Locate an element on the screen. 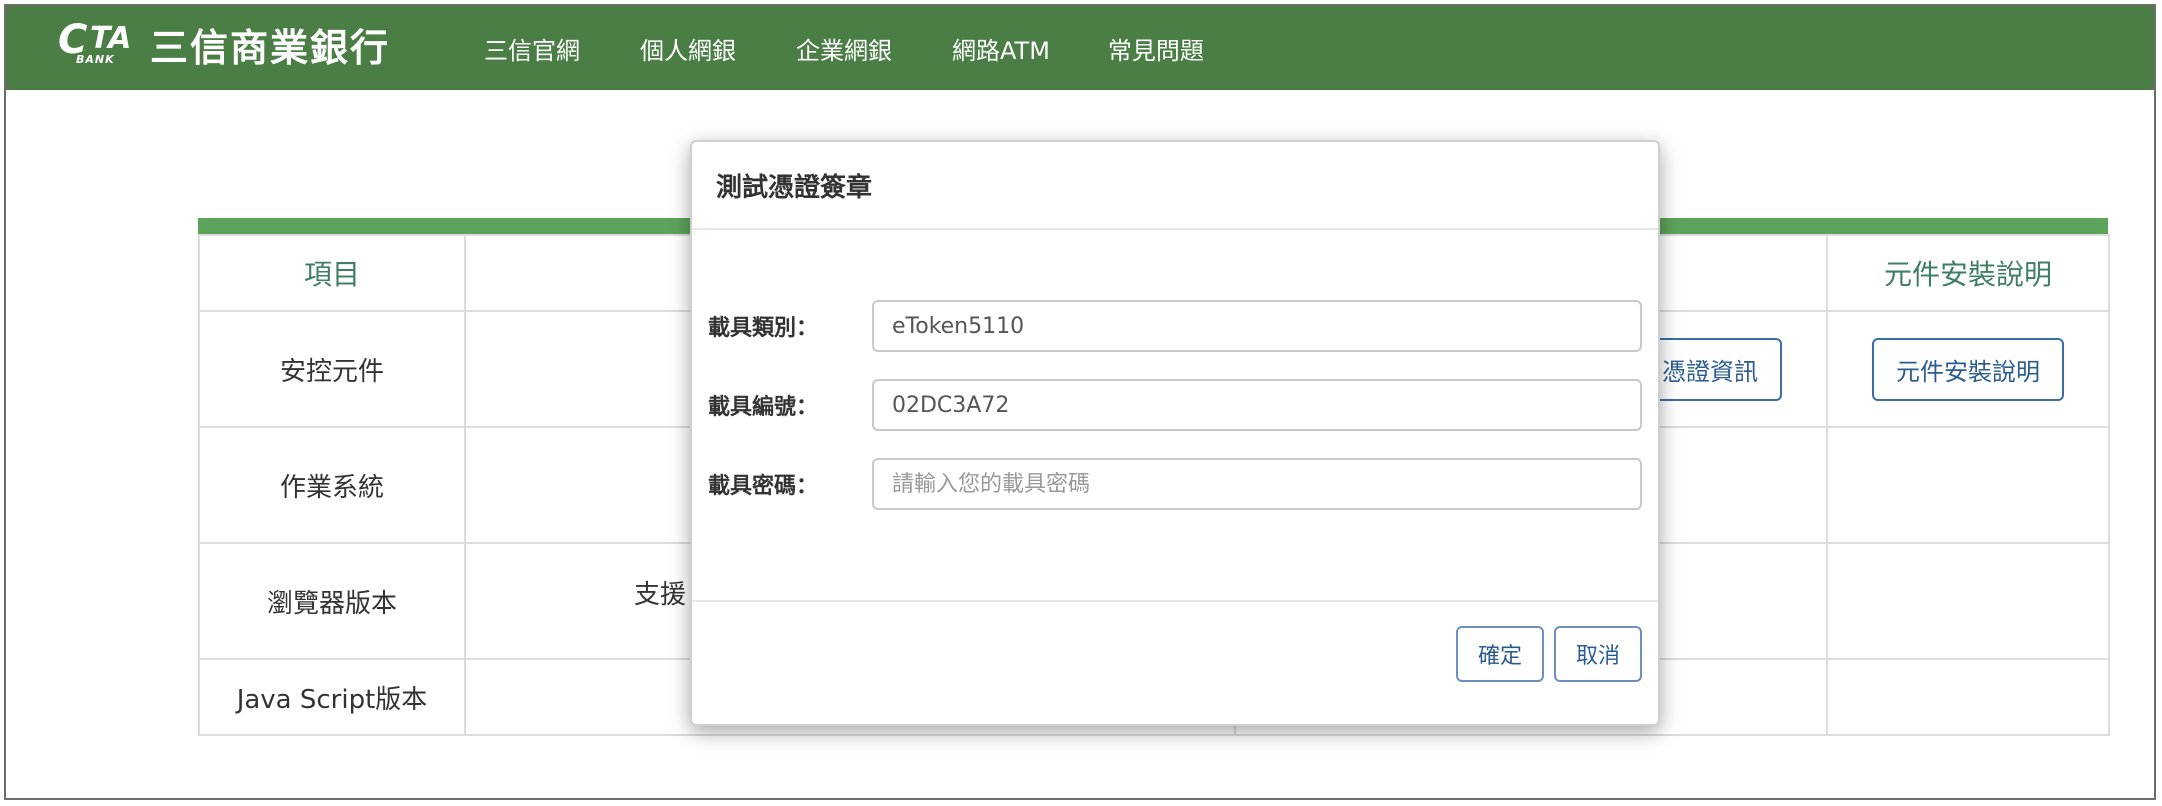 This screenshot has height=806, width=2162. header-item: 項目 is located at coordinates (332, 273).